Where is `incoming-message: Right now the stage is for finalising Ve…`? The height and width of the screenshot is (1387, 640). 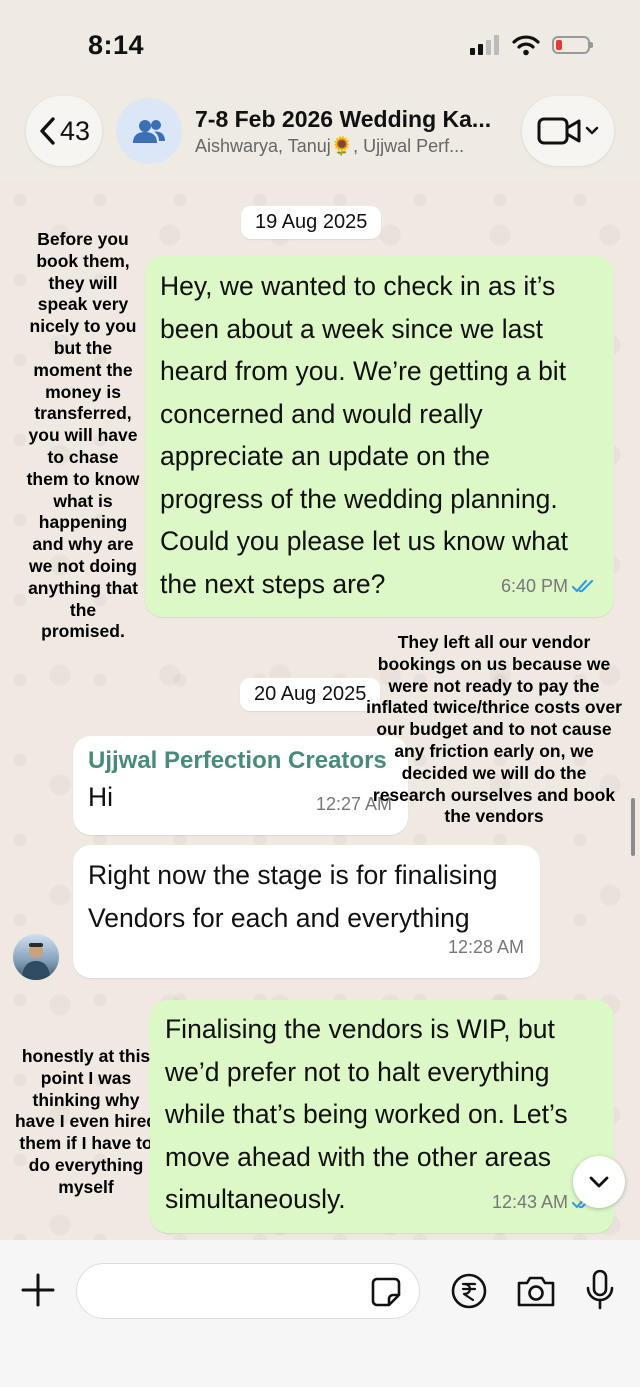
incoming-message: Right now the stage is for finalising Ve… is located at coordinates (306, 911).